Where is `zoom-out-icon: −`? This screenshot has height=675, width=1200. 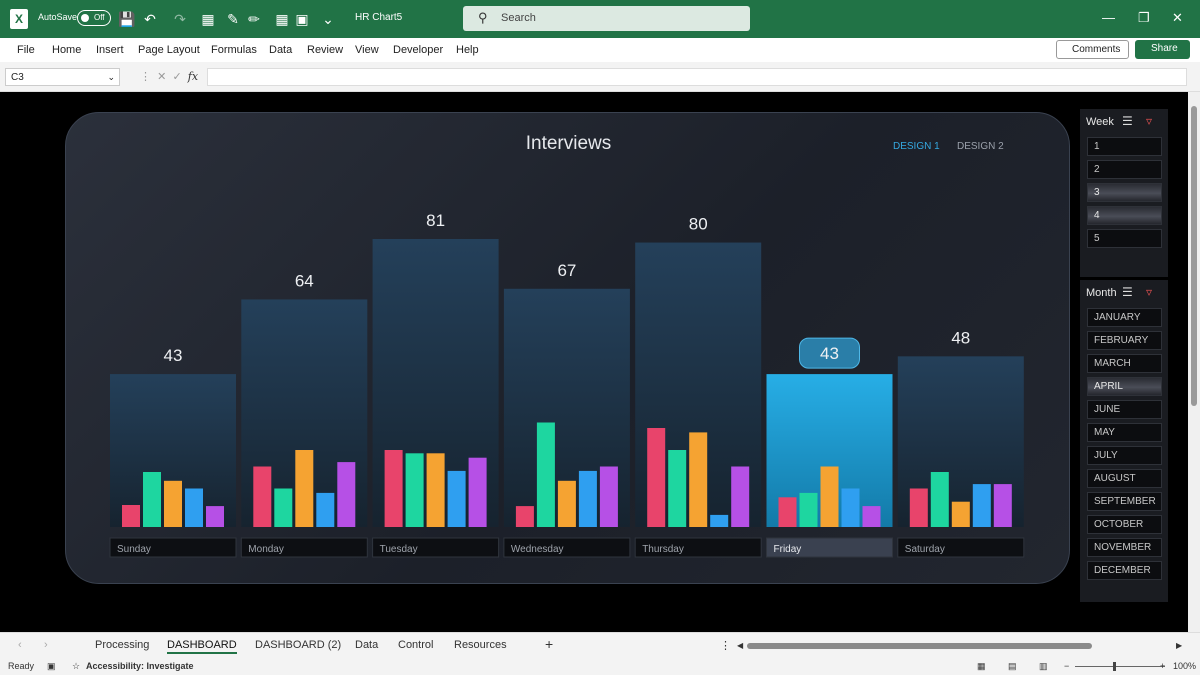 zoom-out-icon: − is located at coordinates (1066, 666).